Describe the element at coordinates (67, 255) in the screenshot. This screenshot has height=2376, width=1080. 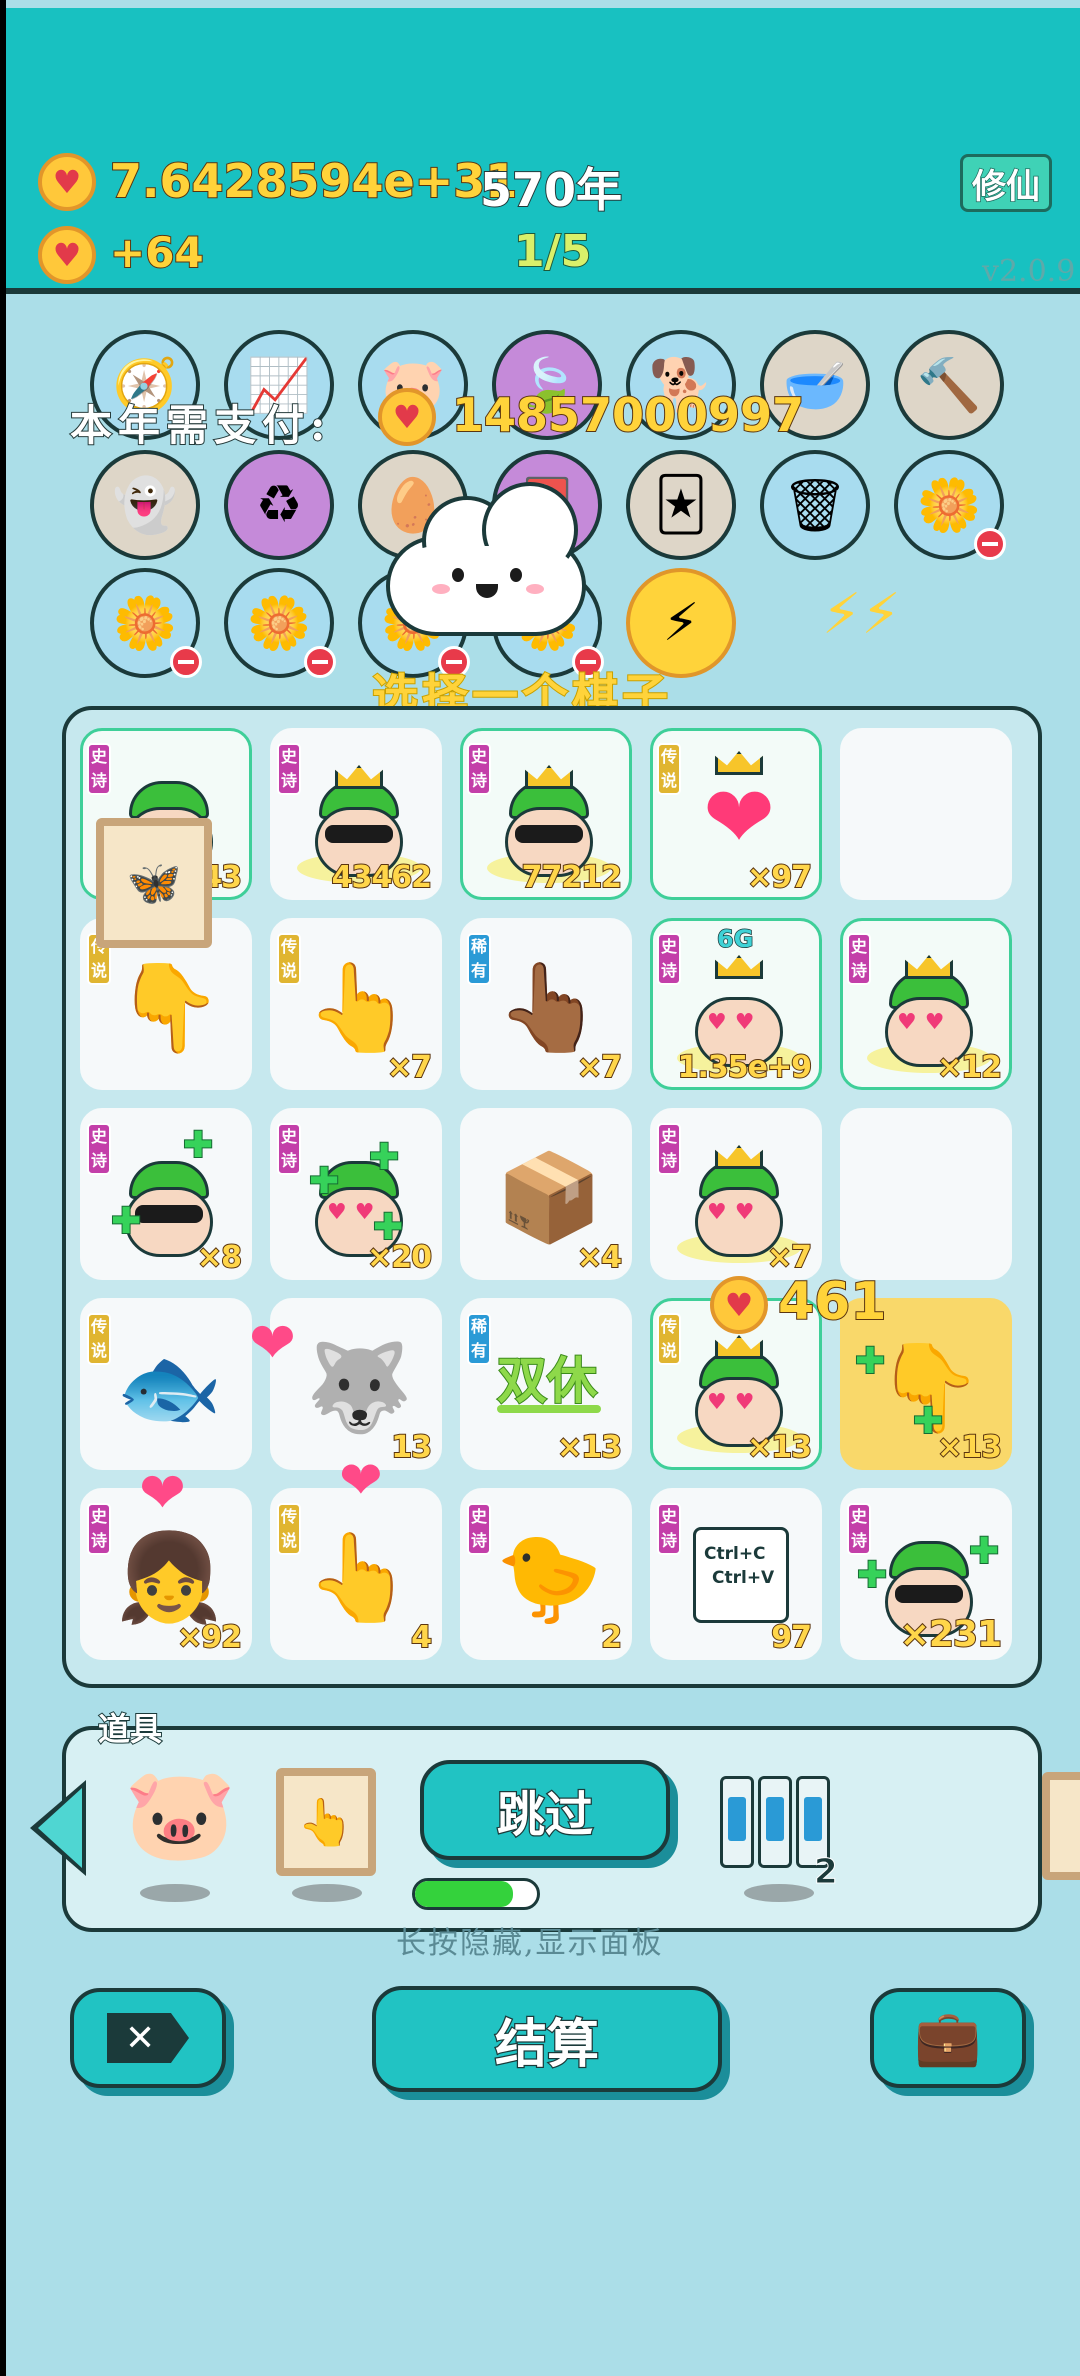
I see `income-coin-icon: ♥` at that location.